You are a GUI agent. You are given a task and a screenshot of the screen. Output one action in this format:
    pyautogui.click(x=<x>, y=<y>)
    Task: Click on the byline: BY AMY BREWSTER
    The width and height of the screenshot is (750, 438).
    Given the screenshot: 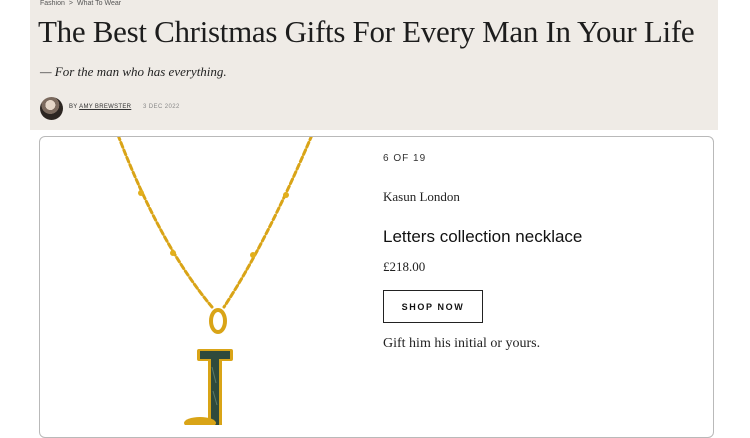 What is the action you would take?
    pyautogui.click(x=100, y=107)
    